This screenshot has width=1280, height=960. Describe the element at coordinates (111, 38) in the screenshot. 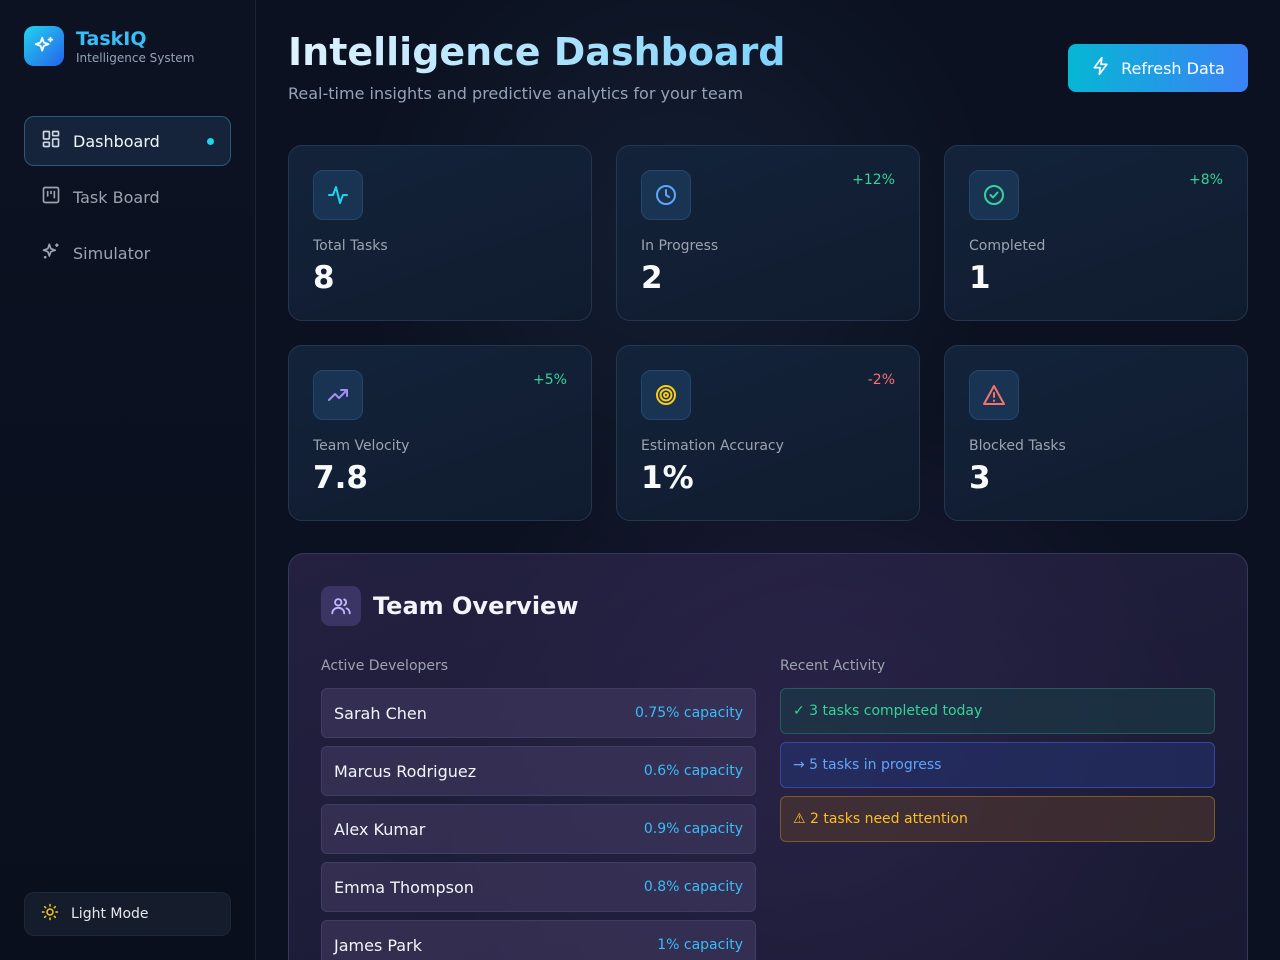

I see `brand-name: TaskIQ` at that location.